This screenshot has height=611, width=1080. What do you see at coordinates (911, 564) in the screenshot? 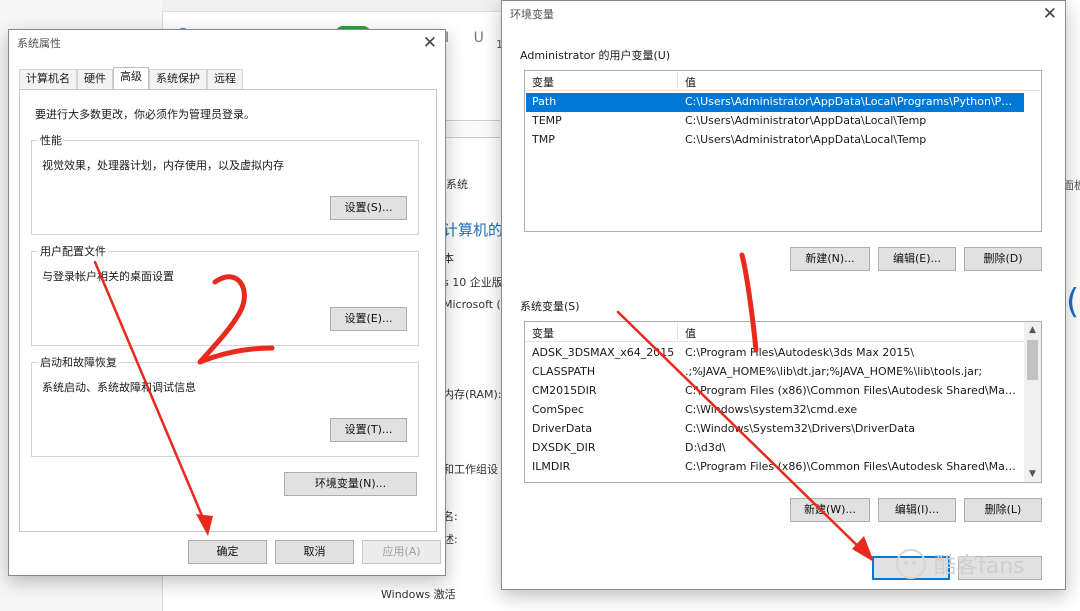
I see `wechat-icon` at bounding box center [911, 564].